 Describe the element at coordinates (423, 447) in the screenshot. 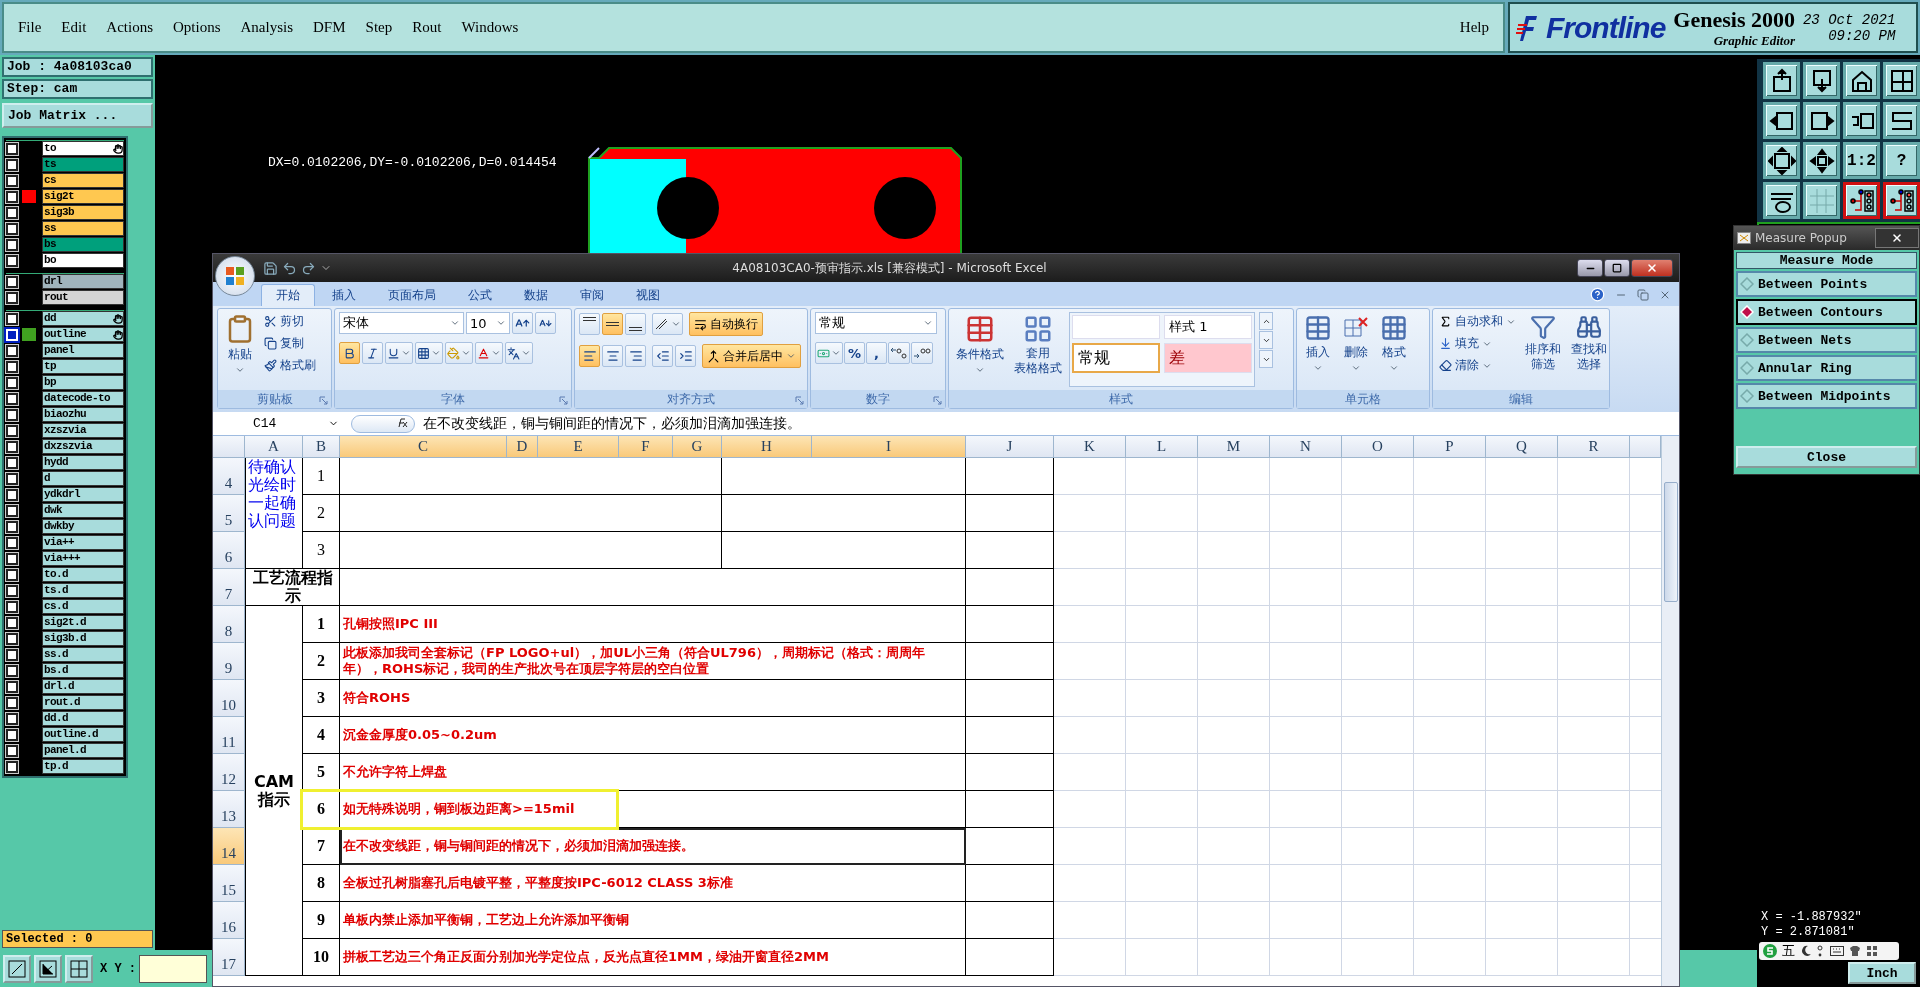

I see `column-header: C` at that location.